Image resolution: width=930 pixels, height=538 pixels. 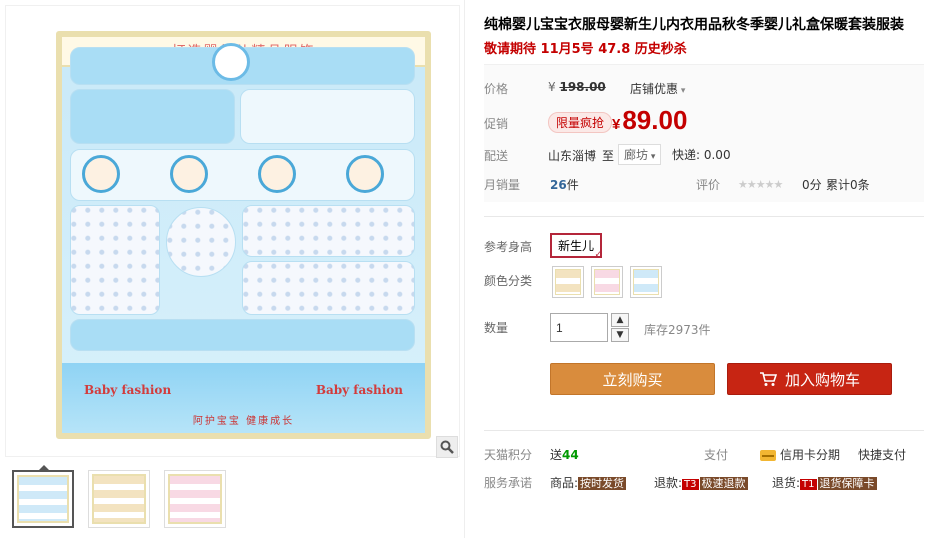 What do you see at coordinates (579, 327) in the screenshot?
I see `quantity-input` at bounding box center [579, 327].